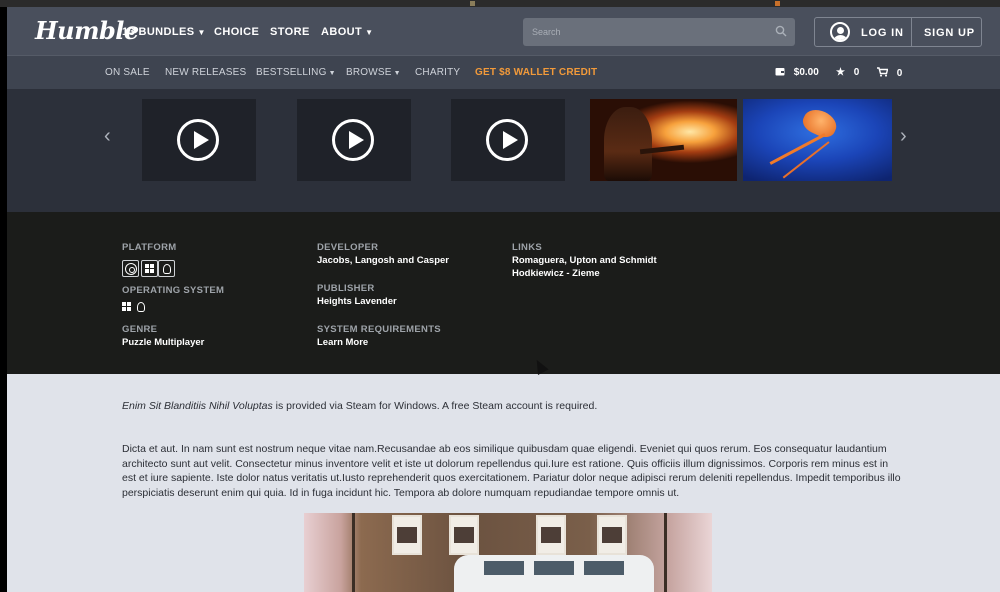  I want to click on nav-bundles-label: 13 BUNDLES, so click(158, 32).